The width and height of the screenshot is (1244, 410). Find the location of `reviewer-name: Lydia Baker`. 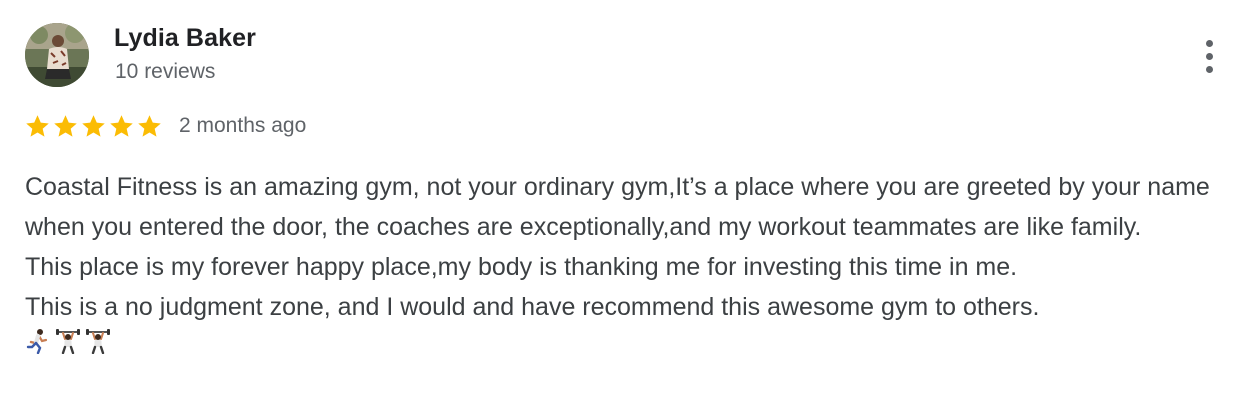

reviewer-name: Lydia Baker is located at coordinates (185, 38).